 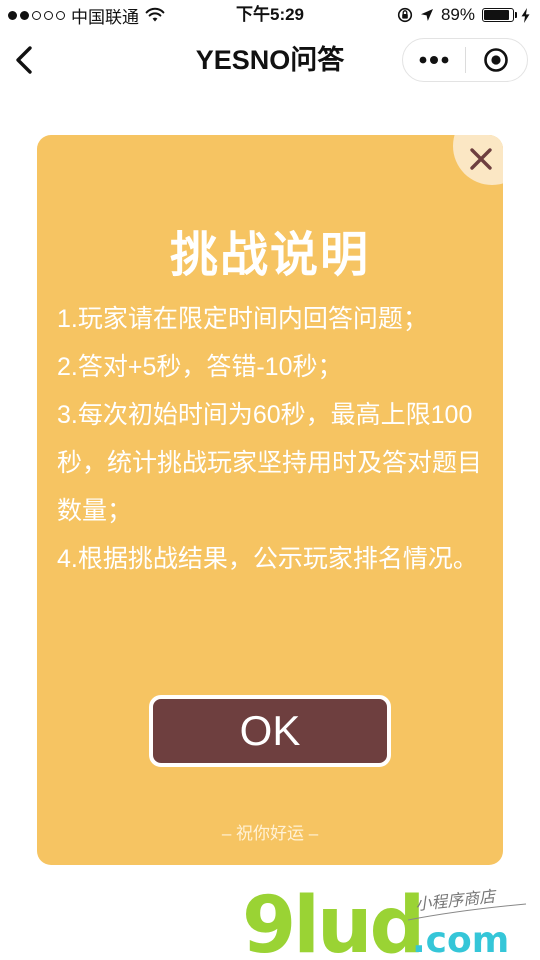 I want to click on battery-icon, so click(x=499, y=15).